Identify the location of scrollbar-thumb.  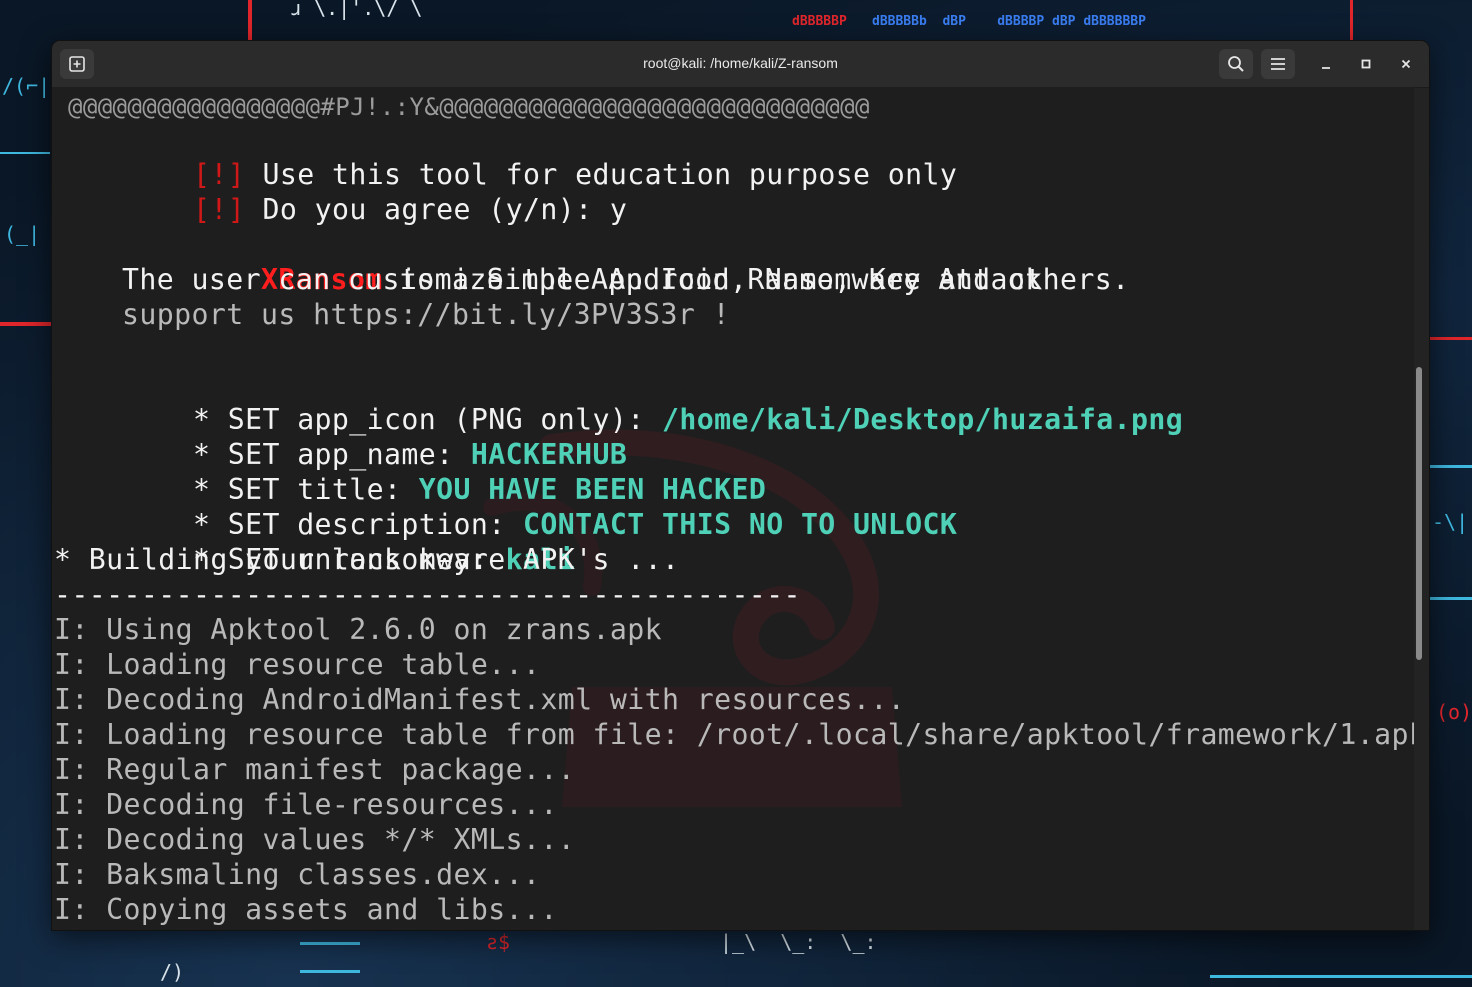
(1419, 513).